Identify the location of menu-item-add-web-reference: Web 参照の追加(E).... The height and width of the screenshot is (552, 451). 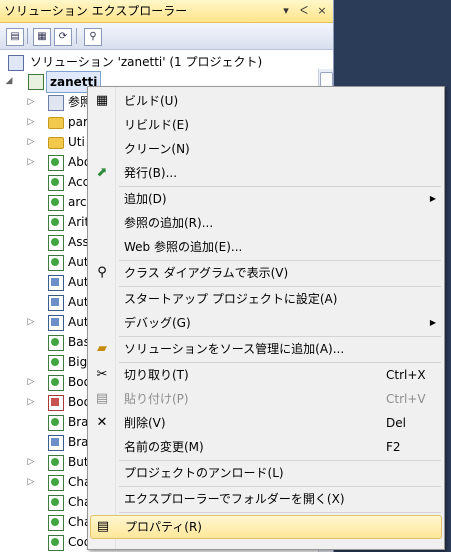
(266, 247).